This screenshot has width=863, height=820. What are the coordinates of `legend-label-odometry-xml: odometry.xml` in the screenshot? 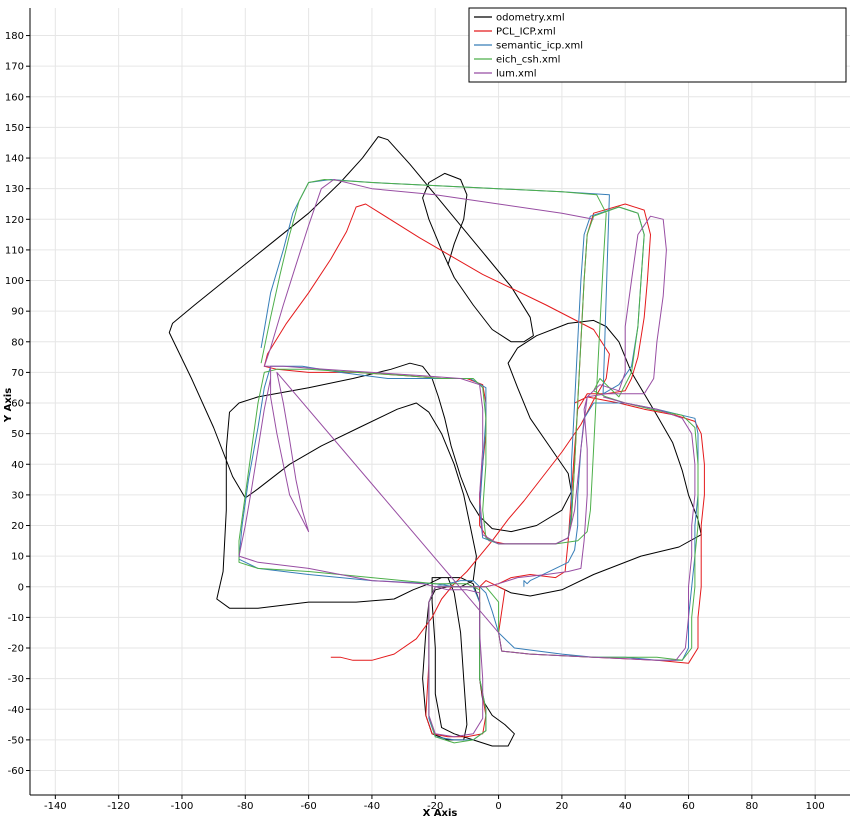 It's located at (530, 18).